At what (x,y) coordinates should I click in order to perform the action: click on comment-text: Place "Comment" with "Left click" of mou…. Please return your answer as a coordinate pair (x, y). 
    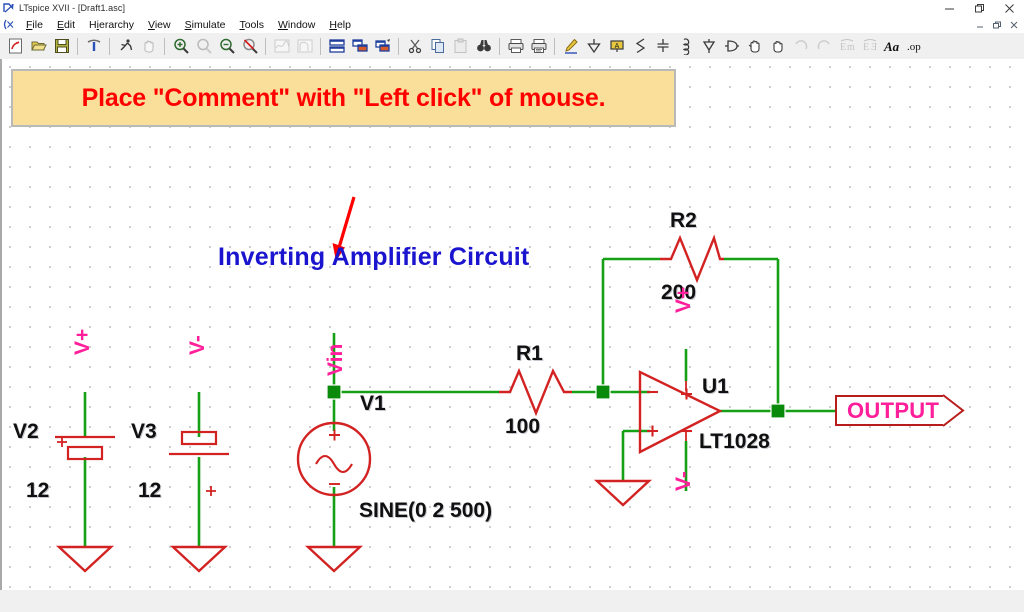
    Looking at the image, I should click on (343, 97).